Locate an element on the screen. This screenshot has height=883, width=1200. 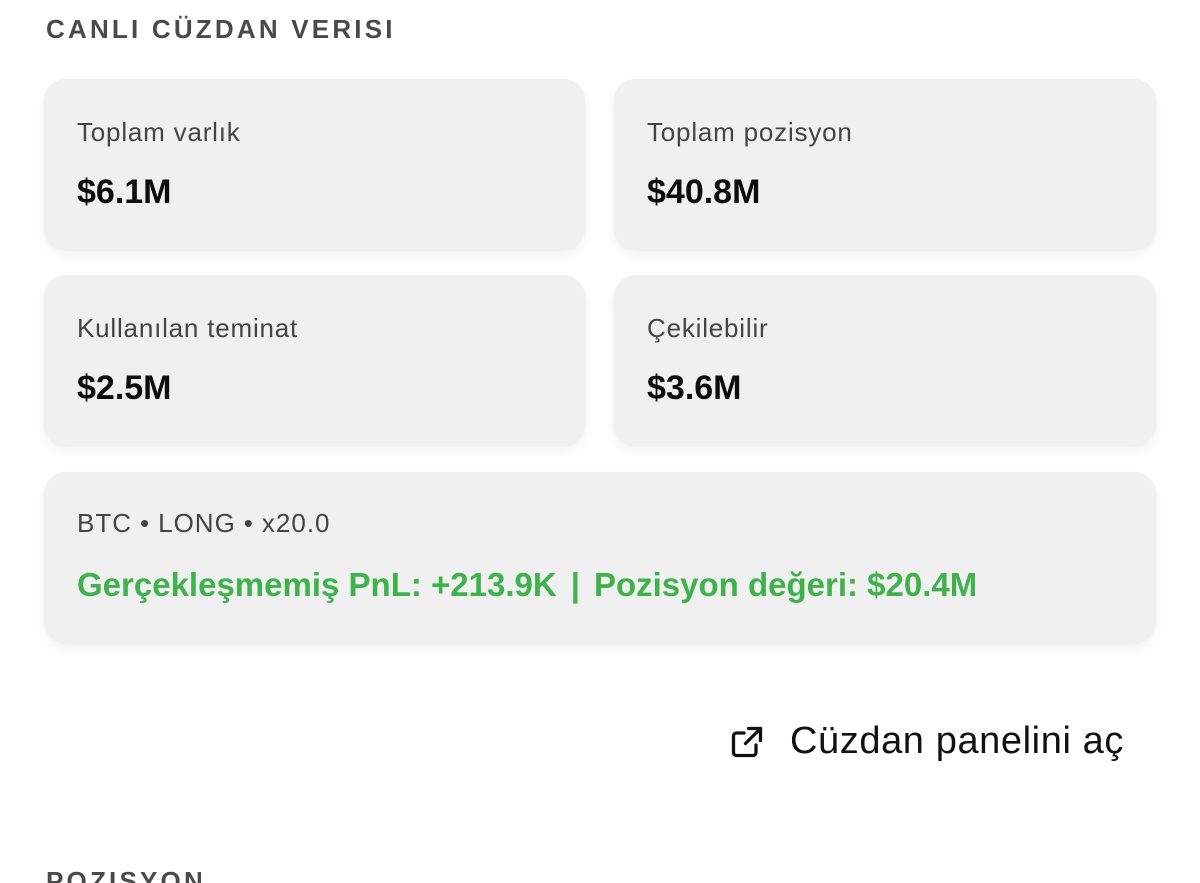
position-value: Pozisyon değeri: $20.4M is located at coordinates (785, 584).